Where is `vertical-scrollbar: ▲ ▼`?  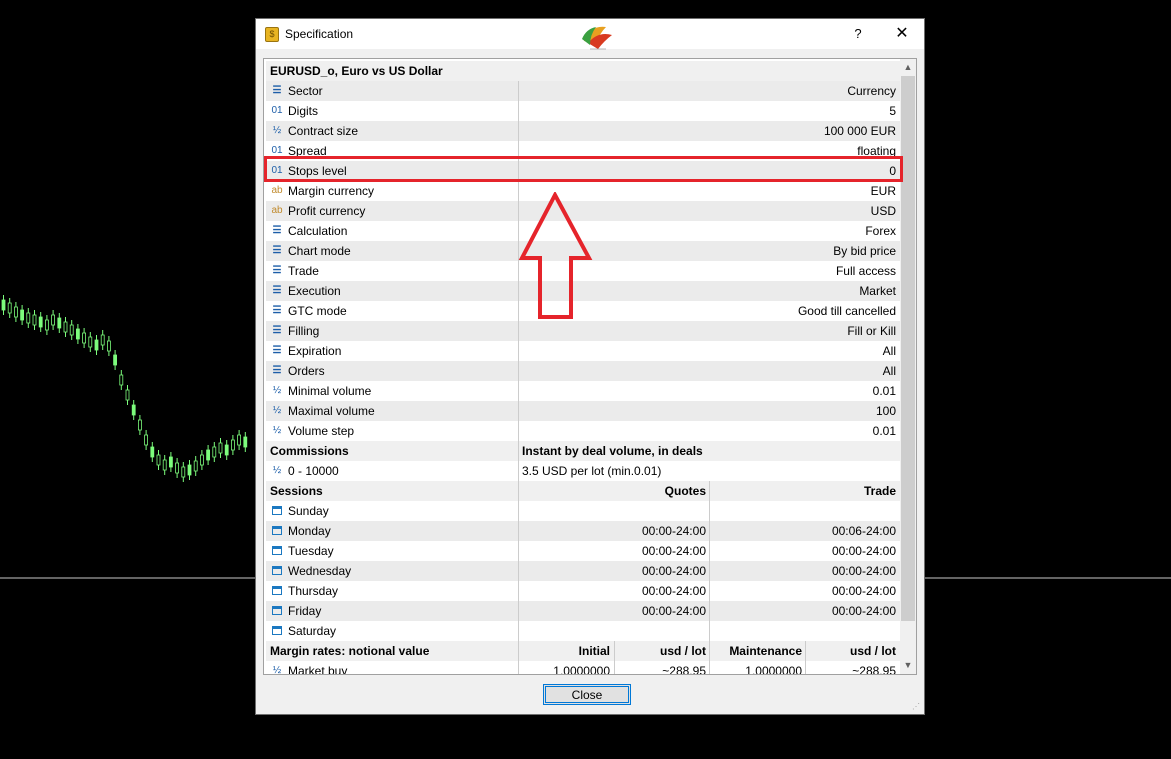 vertical-scrollbar: ▲ ▼ is located at coordinates (908, 366).